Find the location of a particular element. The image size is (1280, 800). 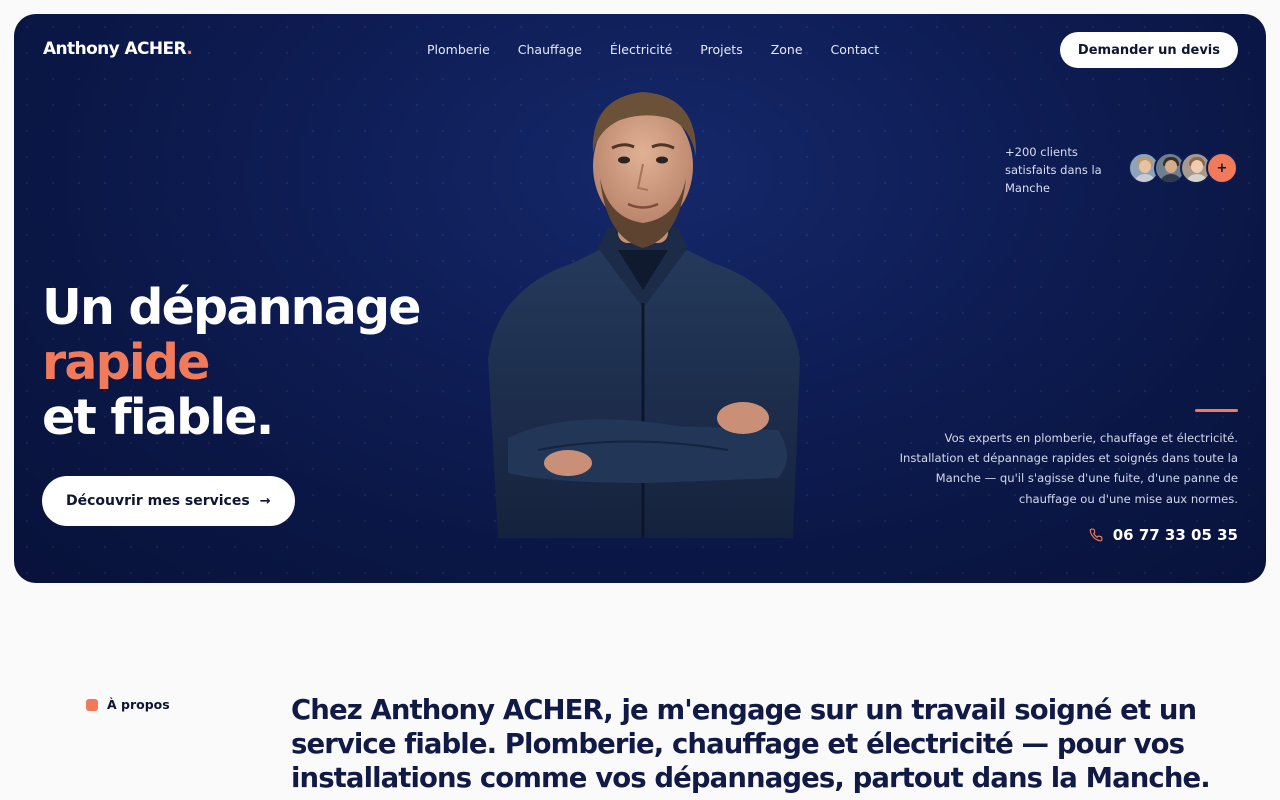

nav-item-plomberie: Plomberie is located at coordinates (458, 49).